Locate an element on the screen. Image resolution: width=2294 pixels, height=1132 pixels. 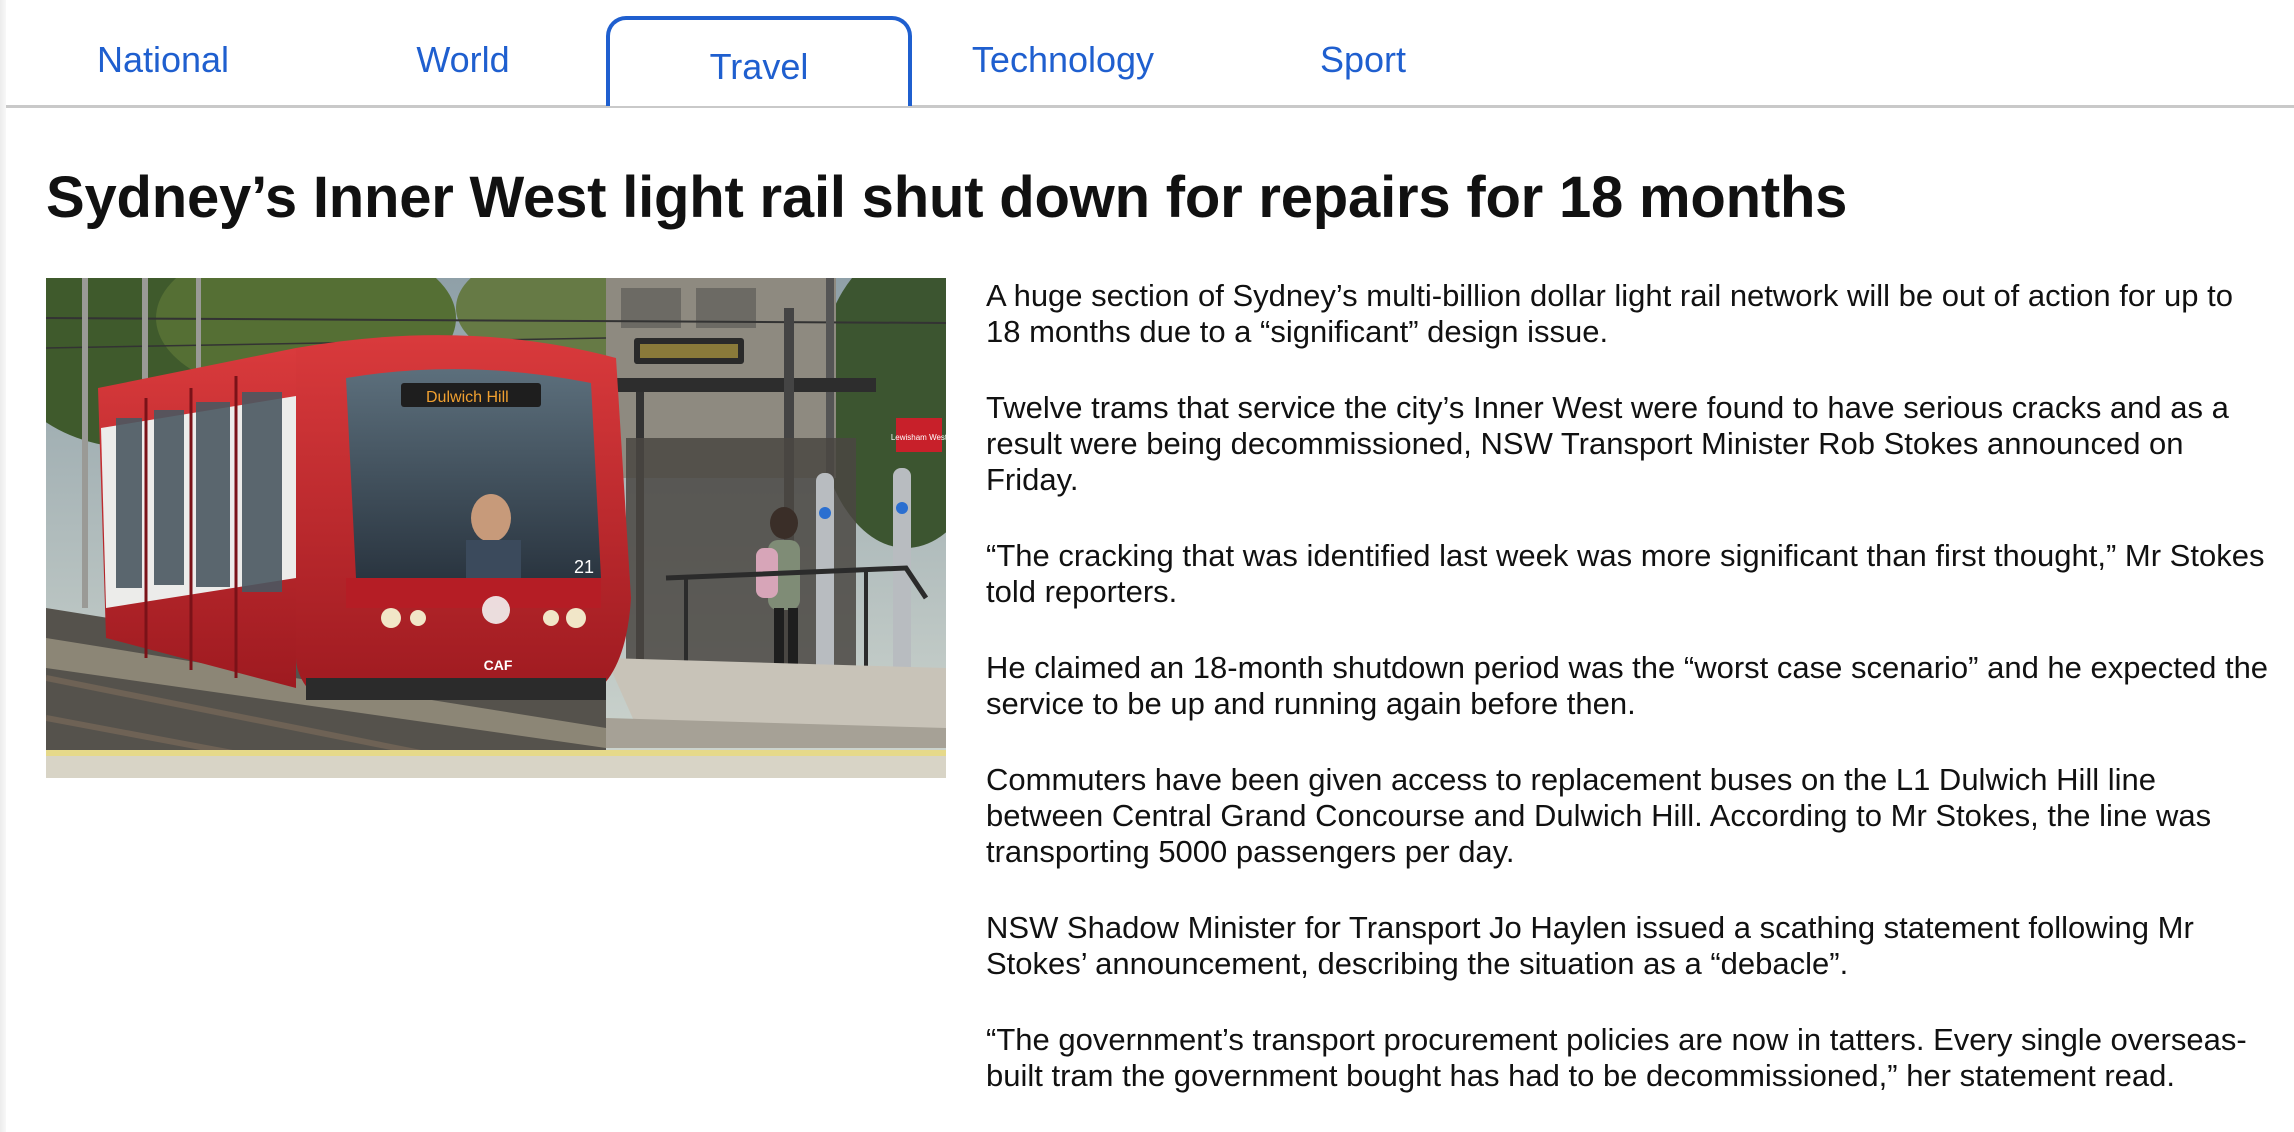
tab-label: Travel is located at coordinates (759, 66).